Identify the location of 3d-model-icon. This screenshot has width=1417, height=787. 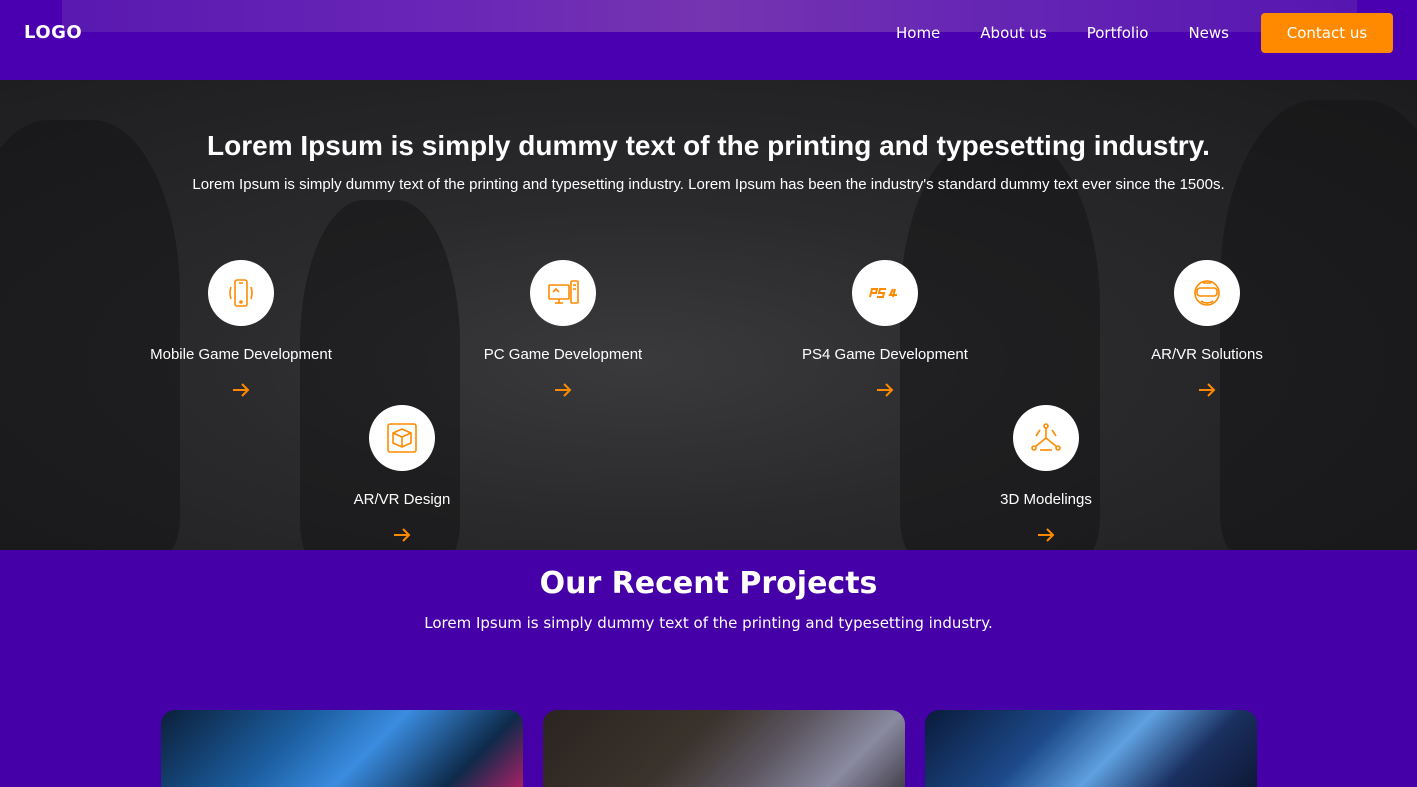
(1046, 437).